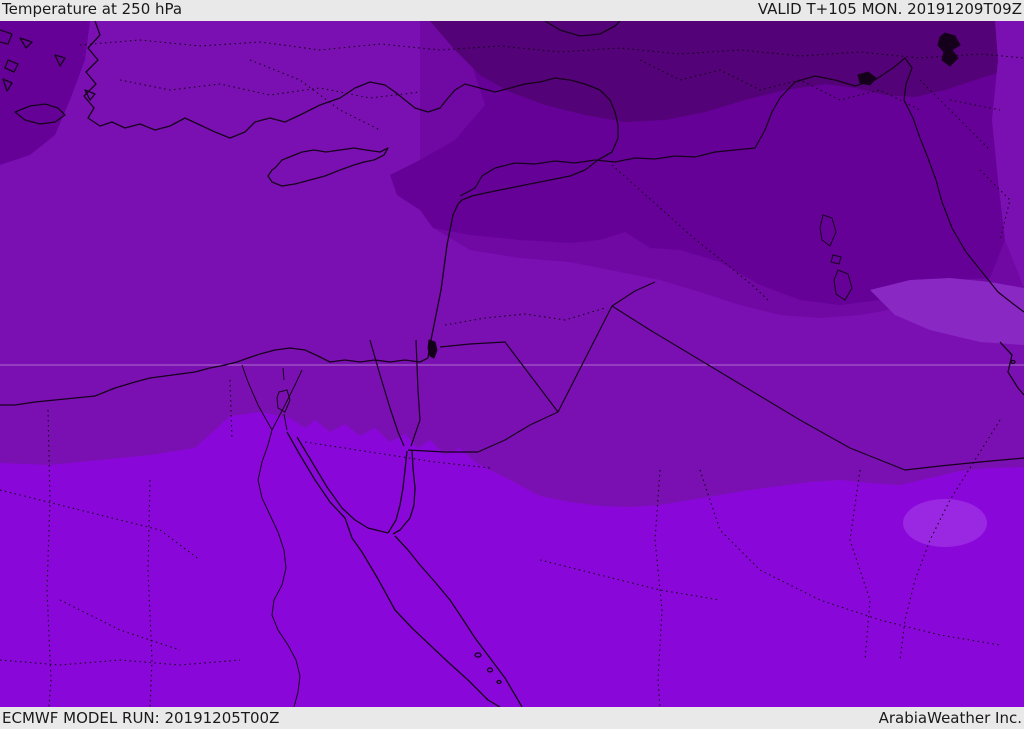  What do you see at coordinates (950, 718) in the screenshot?
I see `credit-label: ArabiaWeather Inc.` at bounding box center [950, 718].